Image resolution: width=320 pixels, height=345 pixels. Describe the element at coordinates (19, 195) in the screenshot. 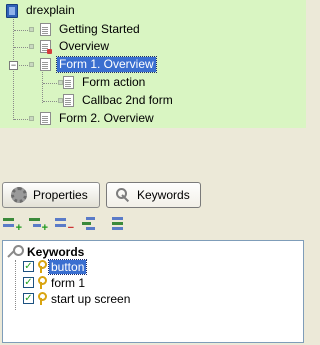

I see `gear-icon` at that location.